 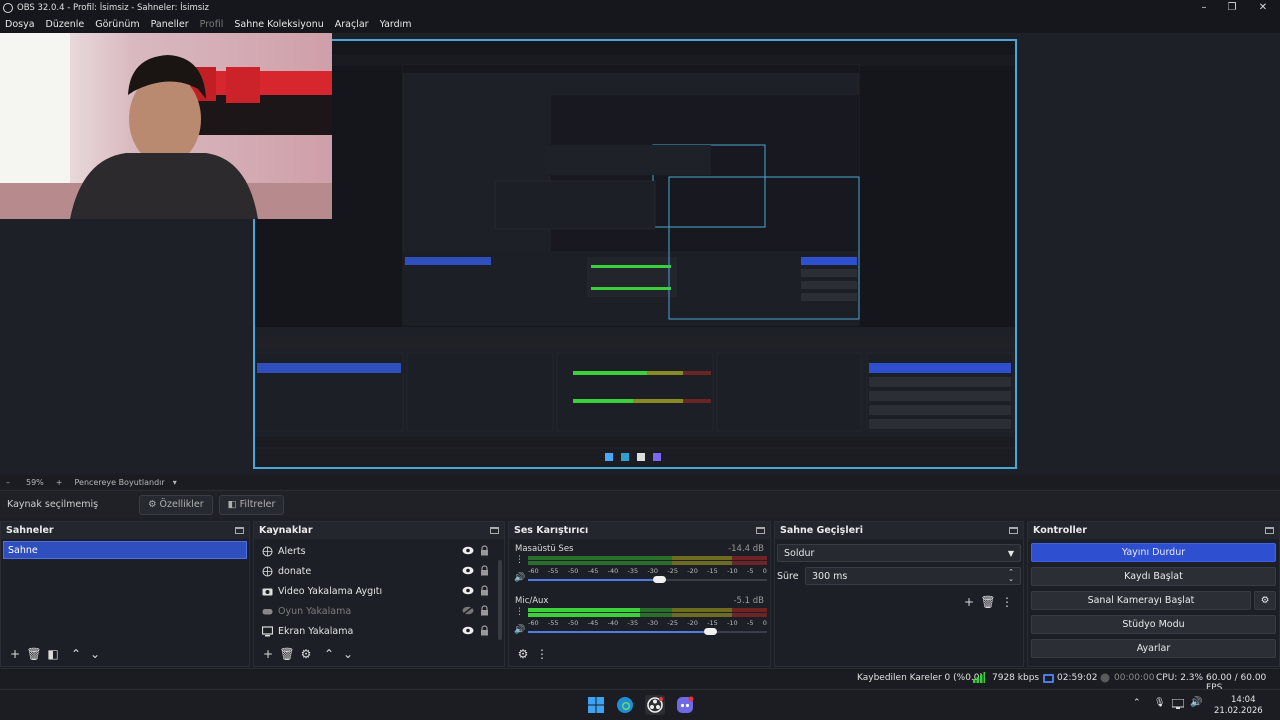 What do you see at coordinates (20, 24) in the screenshot?
I see `menu-file: Dosya` at bounding box center [20, 24].